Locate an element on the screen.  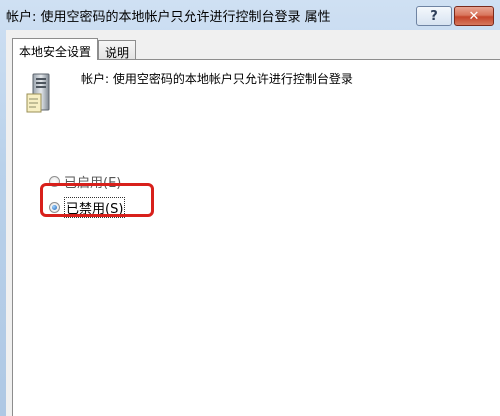
title-bar: 帐户: 使用空密码的本地帐户只允许进行控制台登录 属性 ? ✕ is located at coordinates (250, 15).